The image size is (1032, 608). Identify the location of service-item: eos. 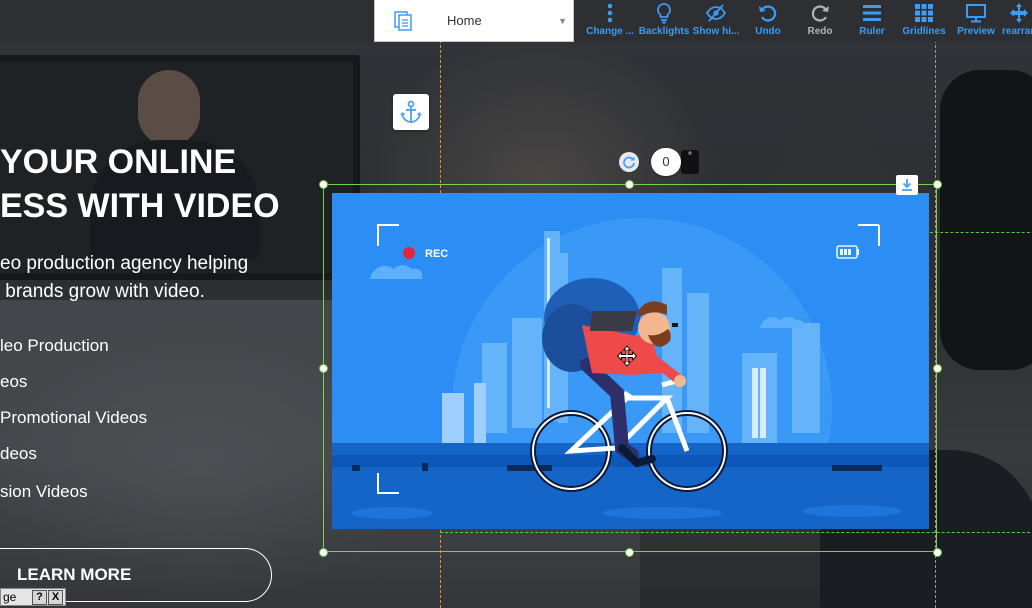
(13, 382).